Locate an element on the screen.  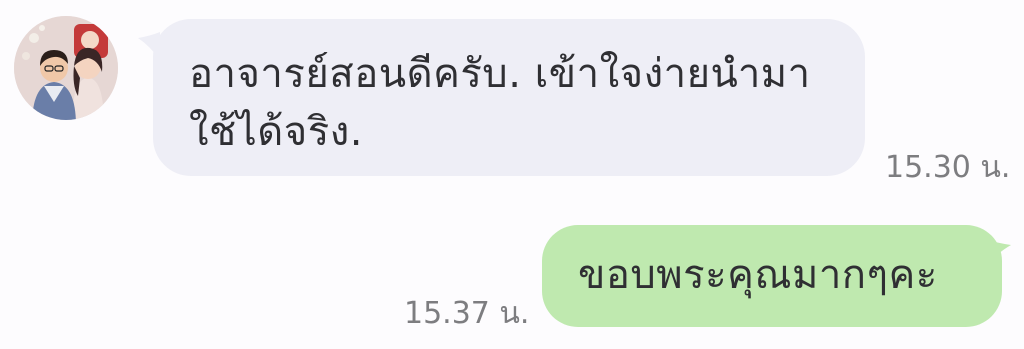
outgoing-message-bubble: ขอบพระคุณมากๆคะ is located at coordinates (772, 276).